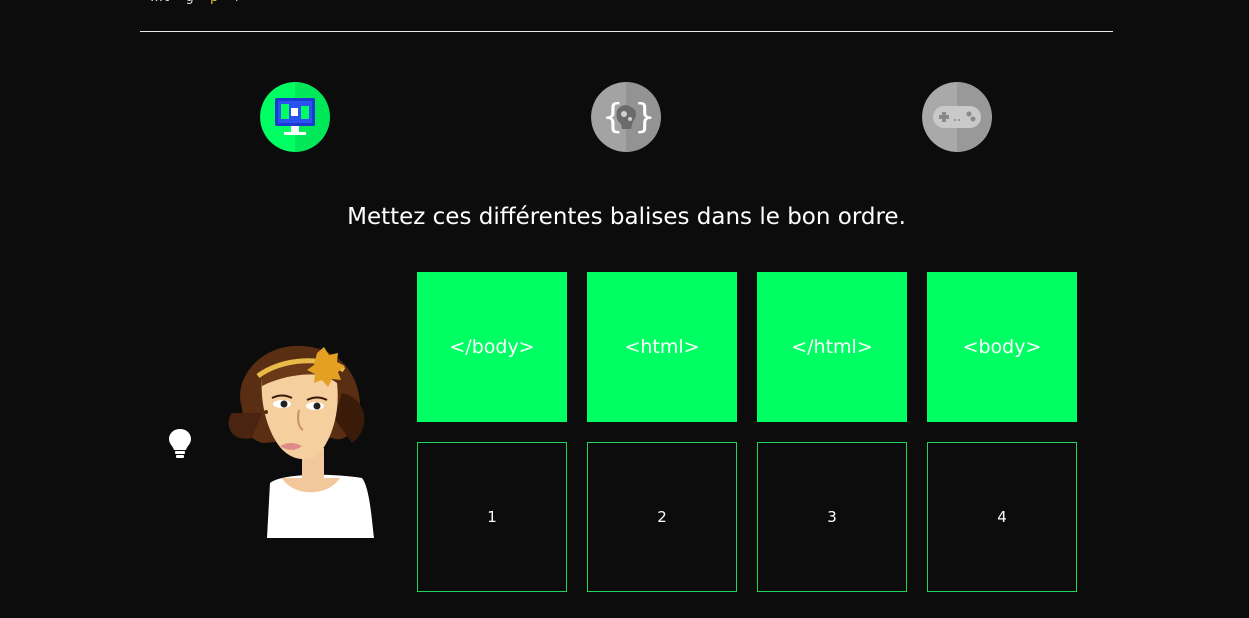 This screenshot has width=1249, height=618. What do you see at coordinates (1002, 517) in the screenshot?
I see `drop-slot-4: 4` at bounding box center [1002, 517].